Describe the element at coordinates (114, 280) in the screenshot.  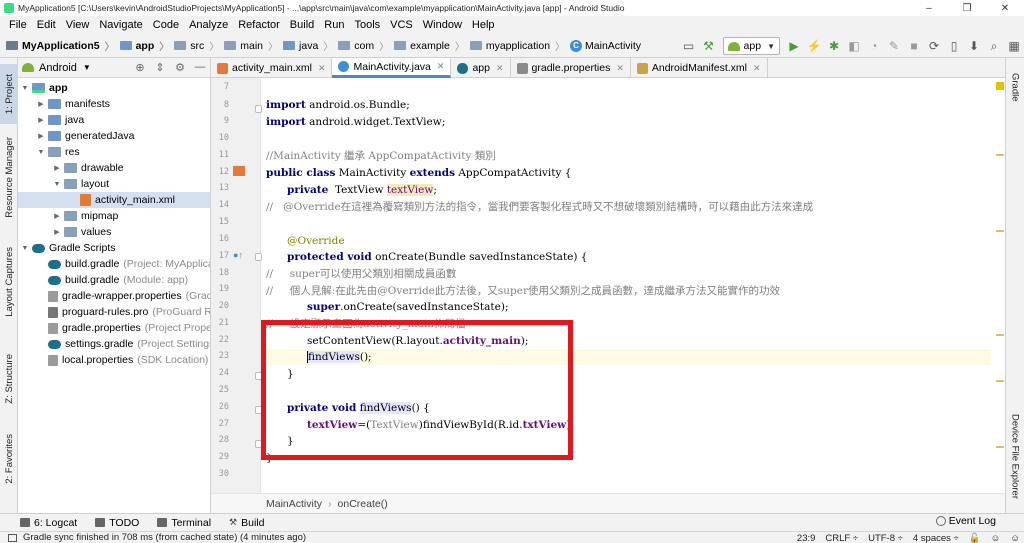
I see `tree-item-build-gradle-module: build.gradle (Module: app)` at that location.